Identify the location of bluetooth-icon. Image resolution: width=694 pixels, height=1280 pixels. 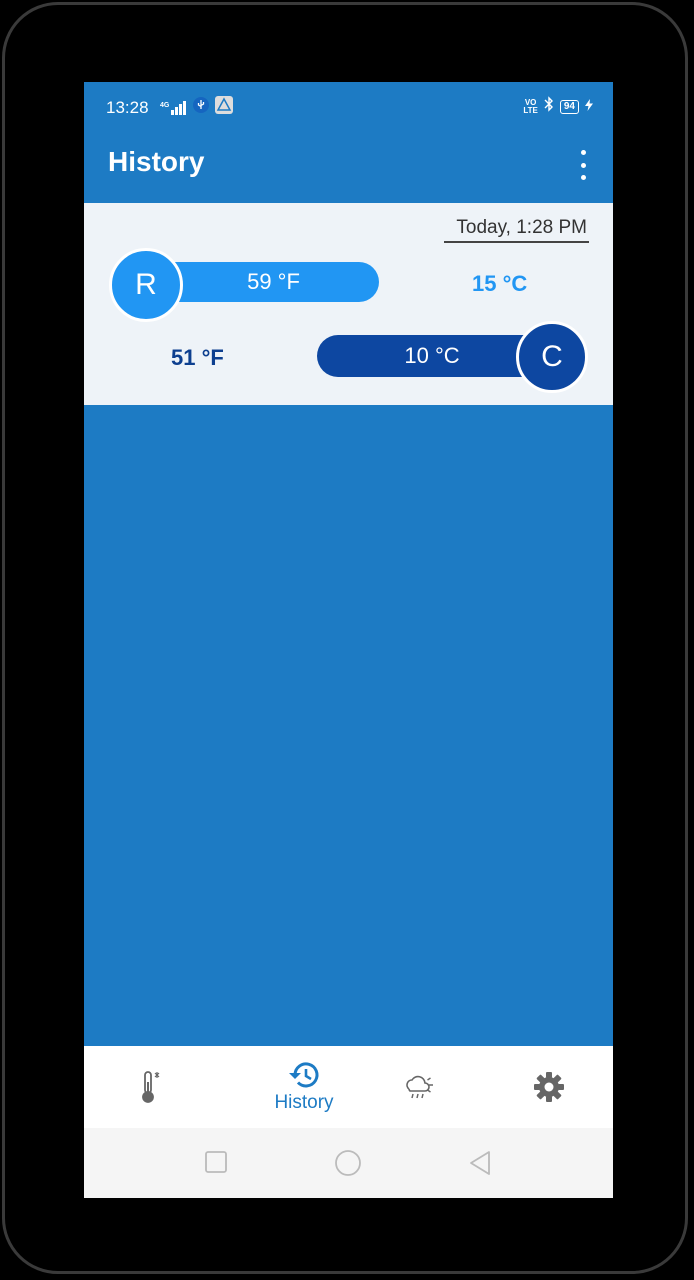
(549, 106).